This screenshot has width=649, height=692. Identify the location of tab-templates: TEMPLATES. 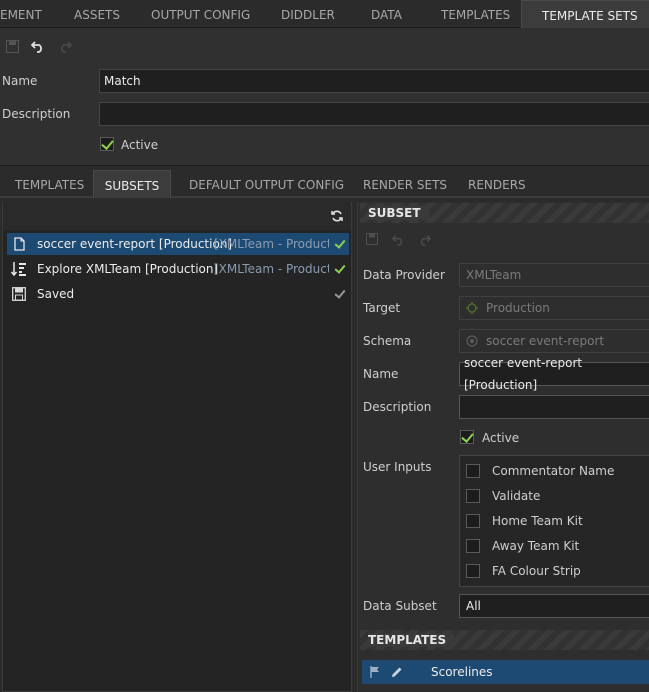
(475, 14).